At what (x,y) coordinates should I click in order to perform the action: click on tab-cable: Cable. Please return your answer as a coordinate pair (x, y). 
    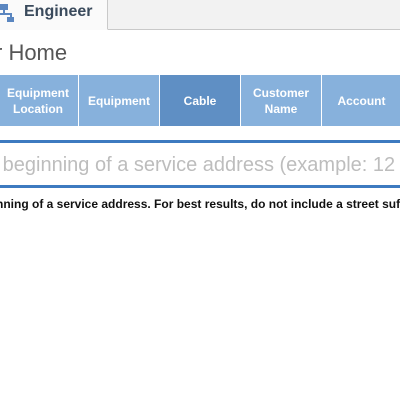
    Looking at the image, I should click on (200, 100).